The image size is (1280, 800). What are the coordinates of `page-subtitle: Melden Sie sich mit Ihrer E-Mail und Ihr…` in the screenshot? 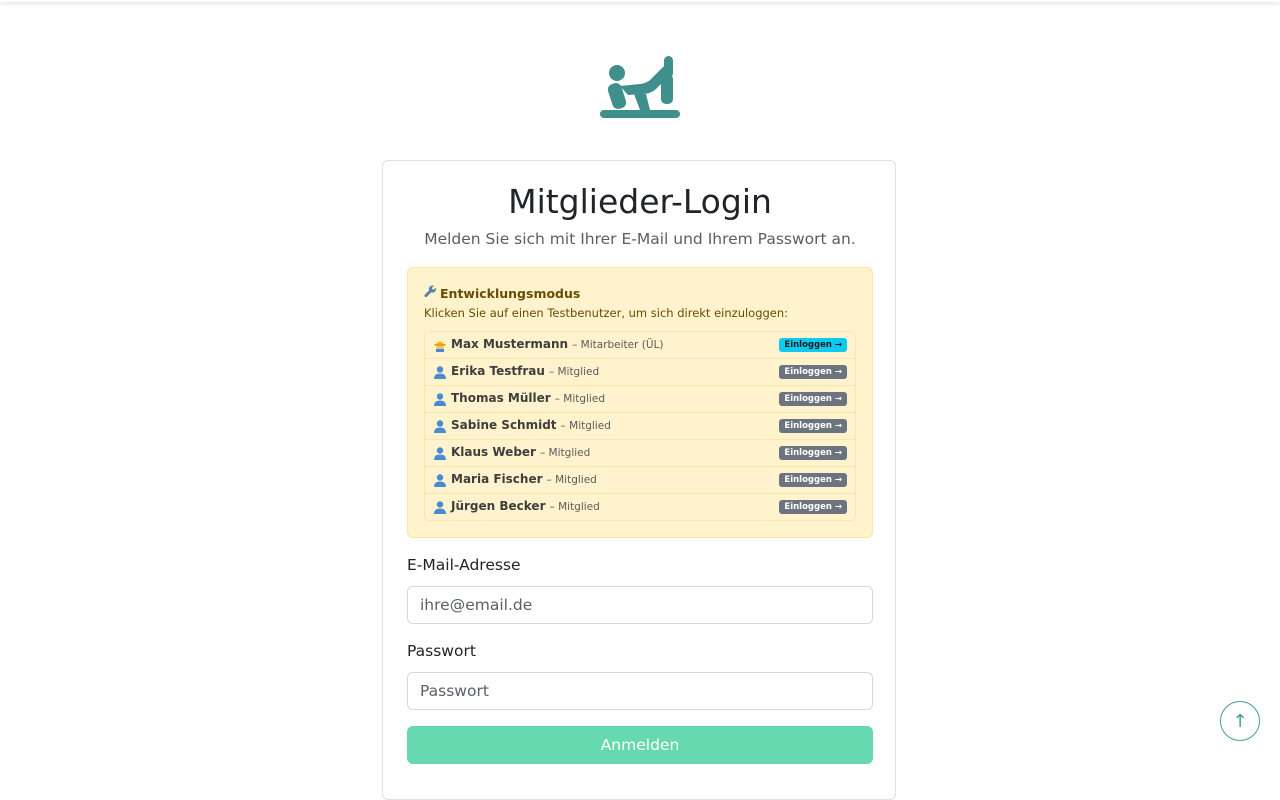 It's located at (640, 239).